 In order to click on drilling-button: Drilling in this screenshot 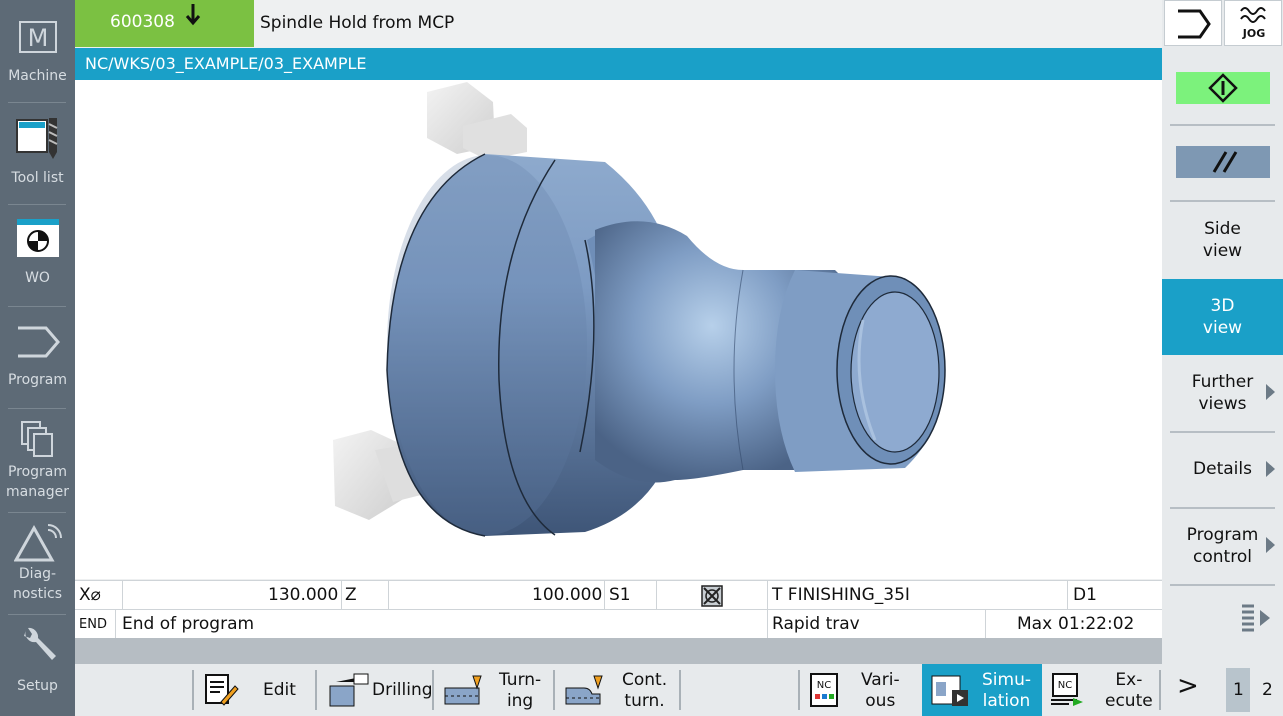, I will do `click(376, 690)`.